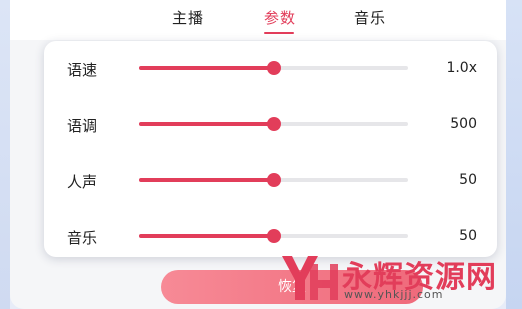  Describe the element at coordinates (461, 68) in the screenshot. I see `param-value-speed: 1.0x` at that location.